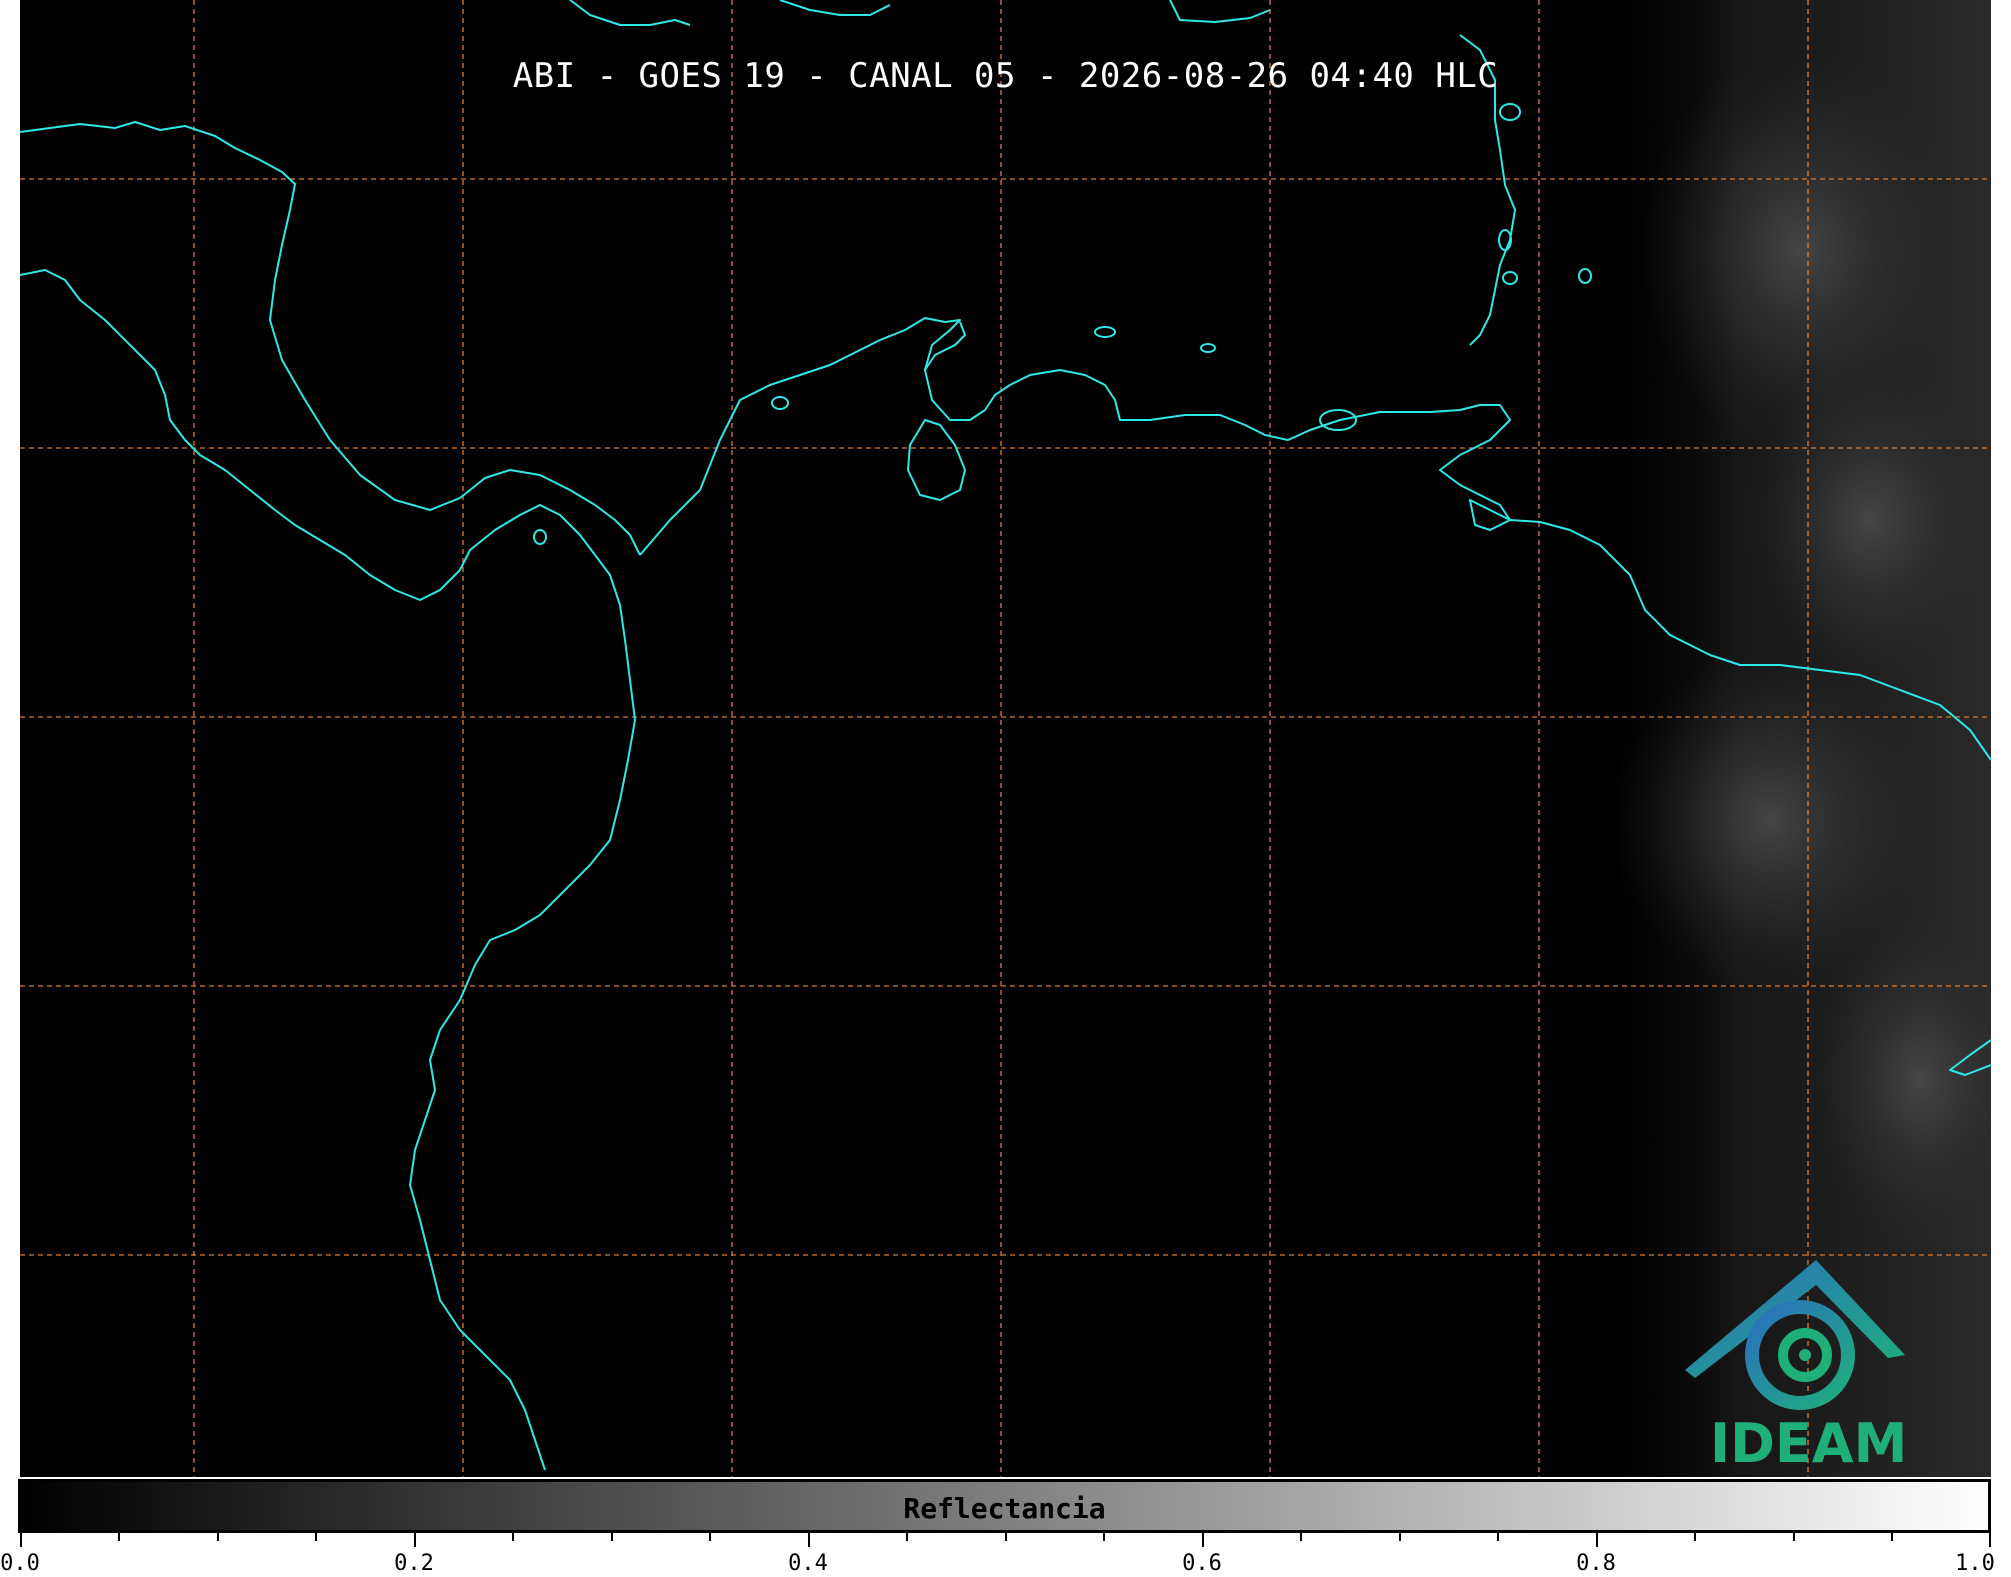 This screenshot has width=2011, height=1577. What do you see at coordinates (1596, 1563) in the screenshot?
I see `colorbar-tick-label: 0.8` at bounding box center [1596, 1563].